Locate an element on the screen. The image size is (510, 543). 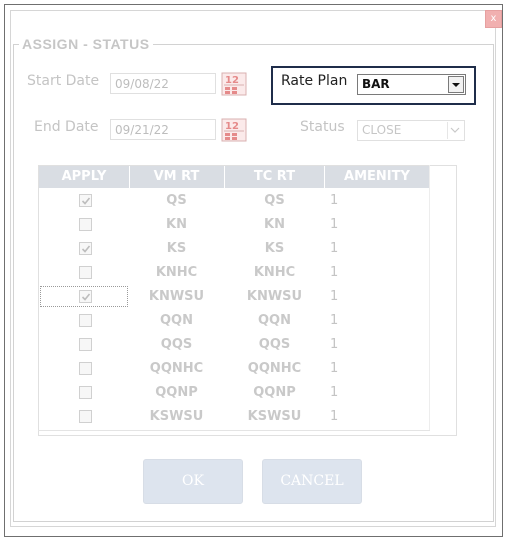
vm-rt-cell: KNHC is located at coordinates (176, 272).